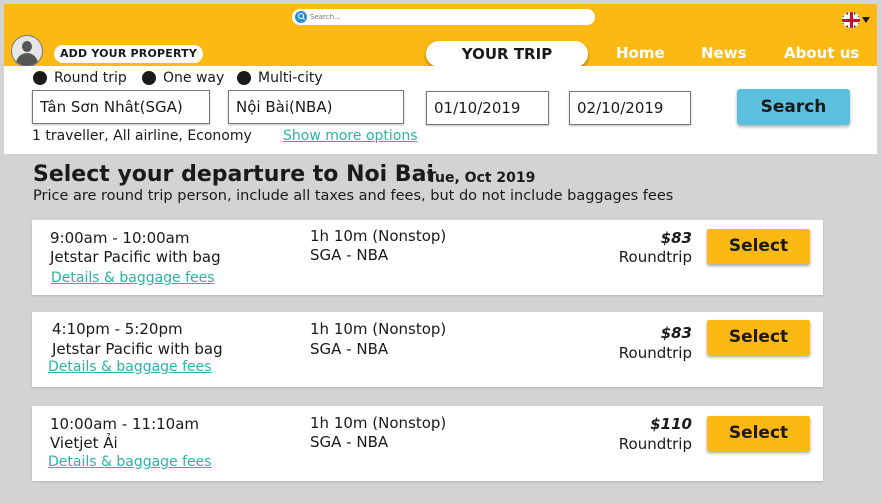 Image resolution: width=881 pixels, height=503 pixels. What do you see at coordinates (125, 424) in the screenshot?
I see `flight-time: 10:00am - 11:10am` at bounding box center [125, 424].